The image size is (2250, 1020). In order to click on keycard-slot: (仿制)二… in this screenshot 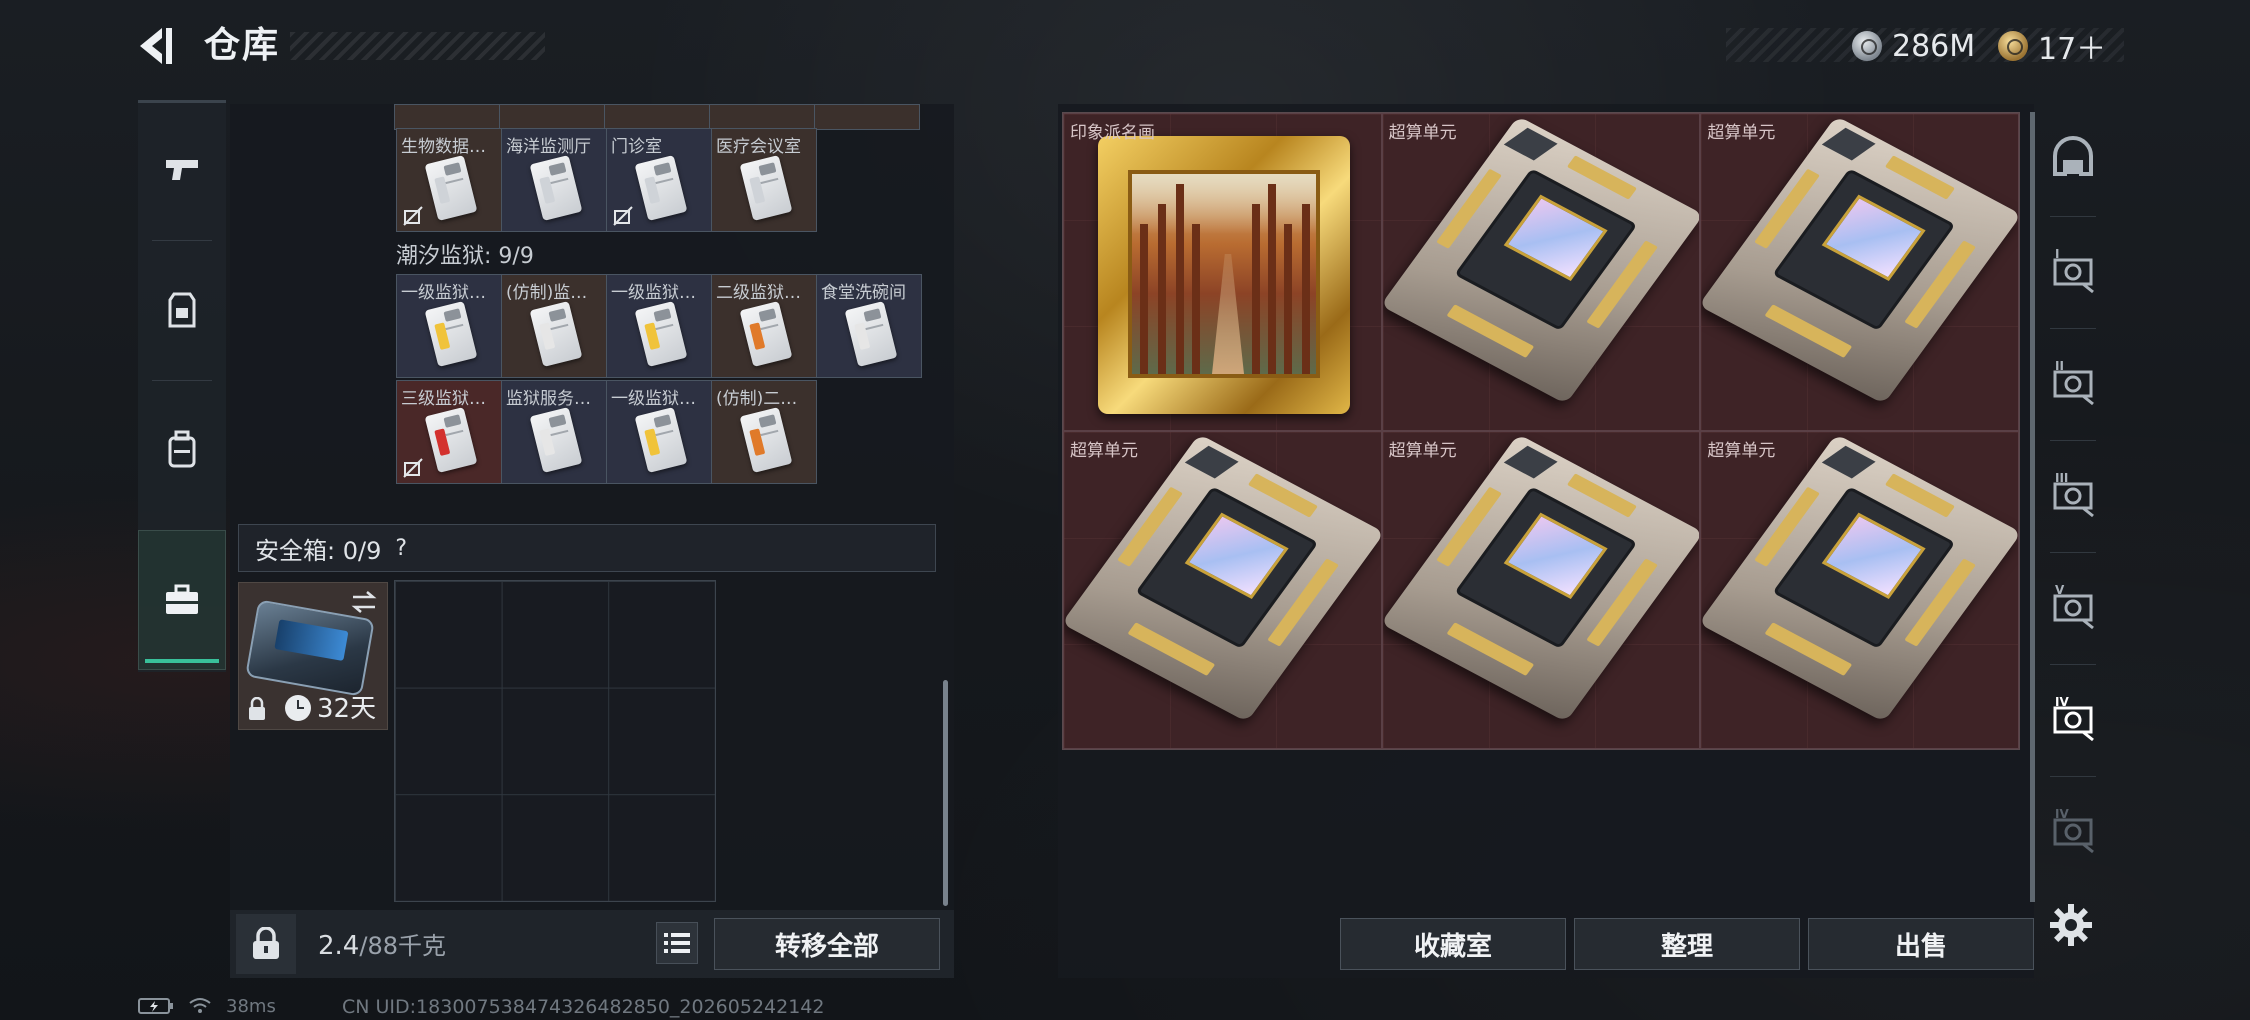, I will do `click(764, 432)`.